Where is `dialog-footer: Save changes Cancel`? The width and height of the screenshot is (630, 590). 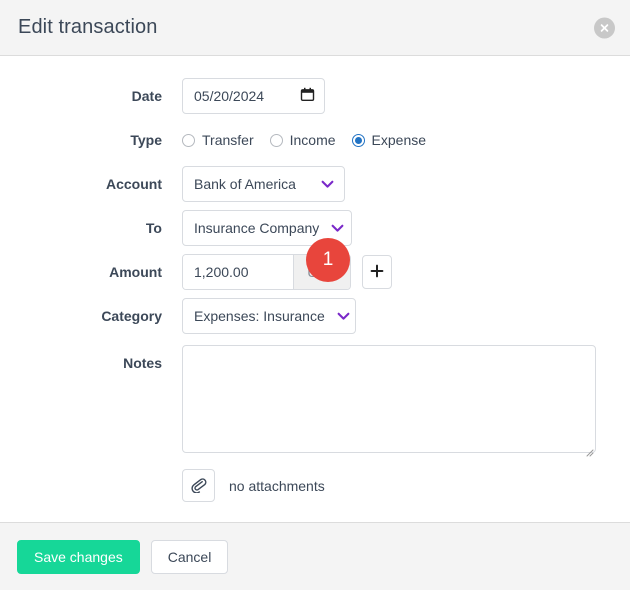 dialog-footer: Save changes Cancel is located at coordinates (315, 556).